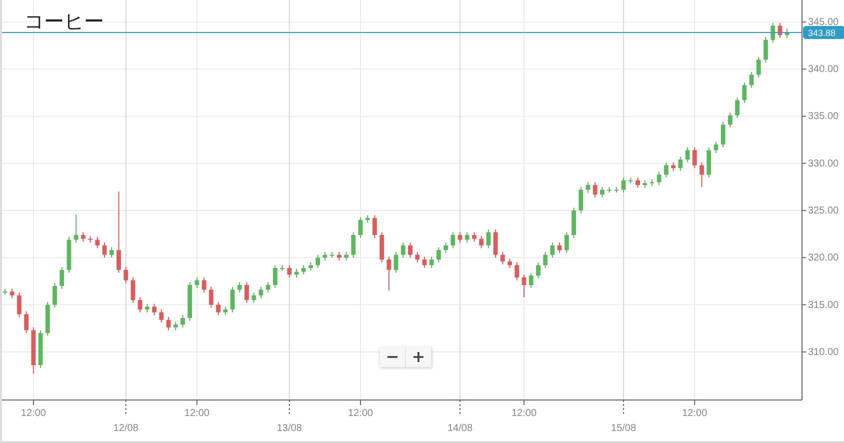 The width and height of the screenshot is (844, 443). What do you see at coordinates (419, 357) in the screenshot?
I see `zoom-in-button: +` at bounding box center [419, 357].